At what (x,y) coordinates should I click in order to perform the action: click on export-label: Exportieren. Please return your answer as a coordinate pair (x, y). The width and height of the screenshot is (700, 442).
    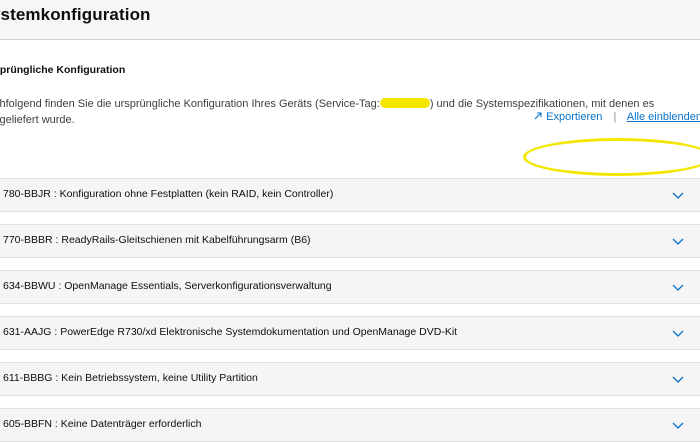
    Looking at the image, I should click on (574, 117).